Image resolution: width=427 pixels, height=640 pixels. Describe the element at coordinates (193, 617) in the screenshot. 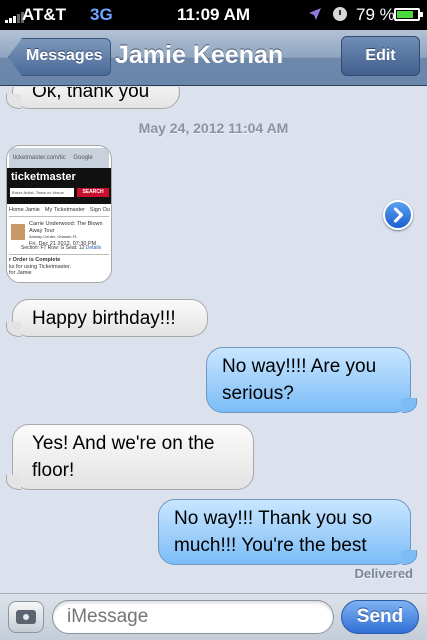

I see `imessage-input` at that location.